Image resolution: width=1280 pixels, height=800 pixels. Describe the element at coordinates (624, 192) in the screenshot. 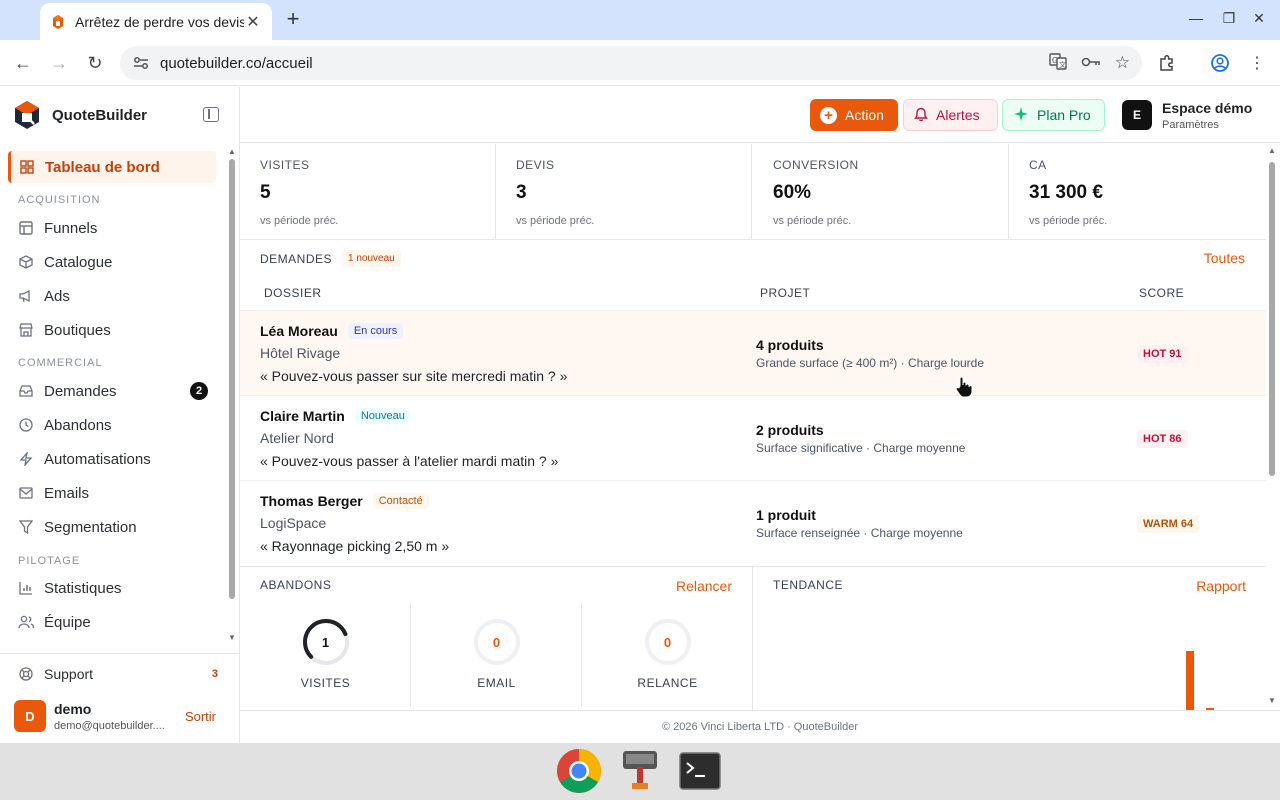

I see `kpi-devis: DEVIS 3 vs période préc.` at that location.